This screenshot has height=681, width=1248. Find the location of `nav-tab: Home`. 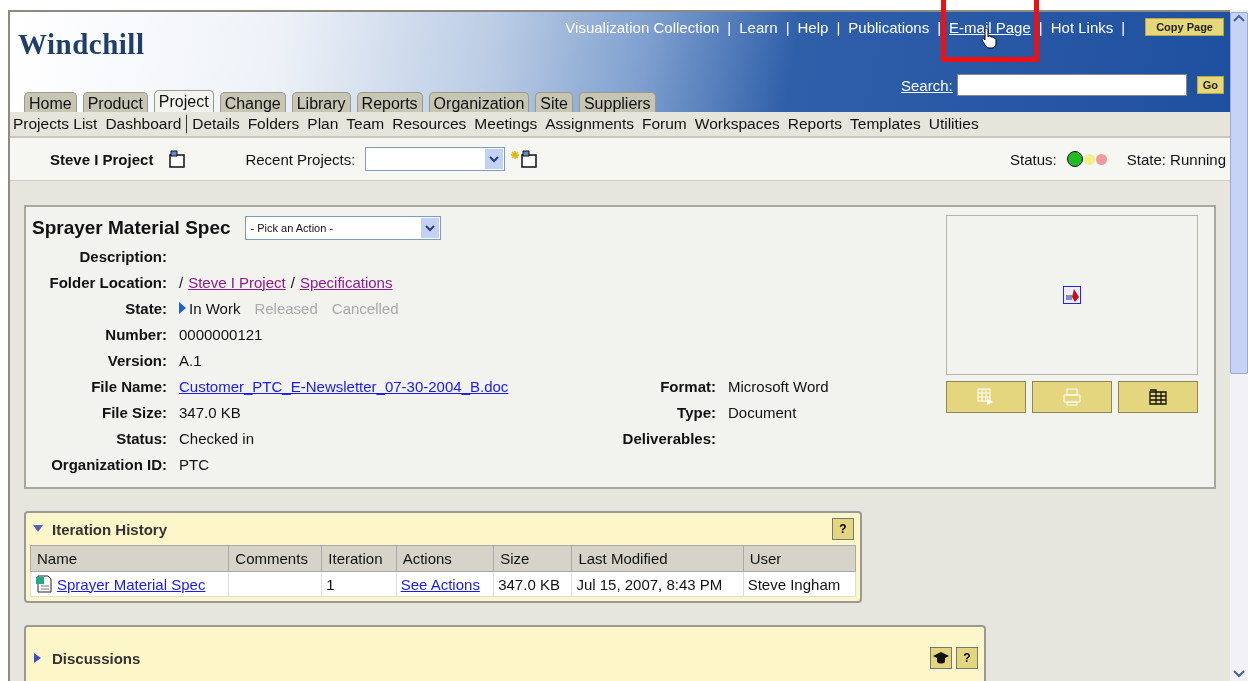

nav-tab: Home is located at coordinates (50, 102).